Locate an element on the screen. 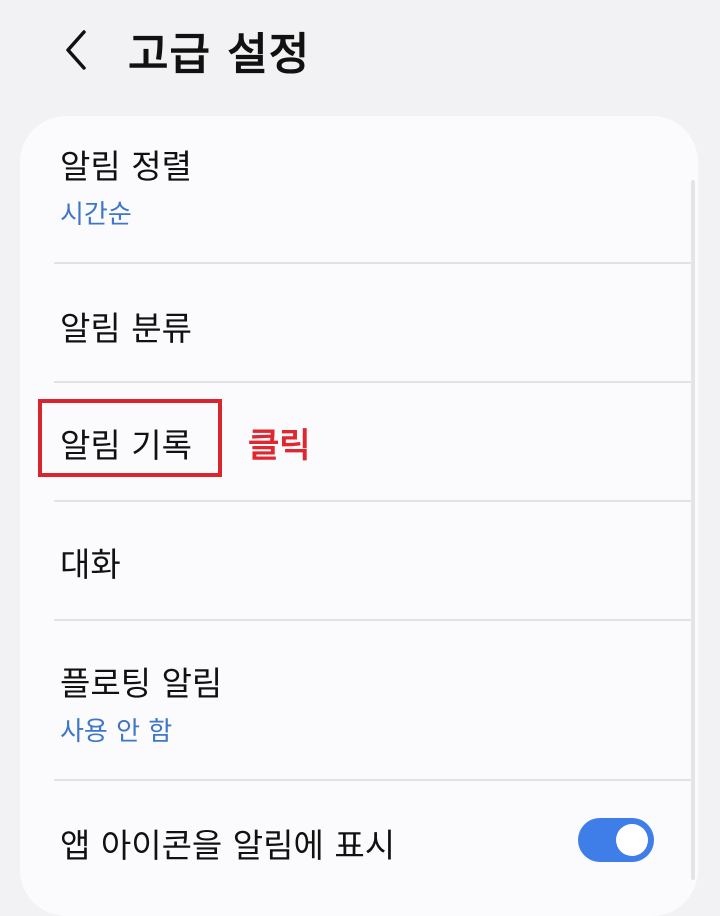  show-app-icon-toggle is located at coordinates (616, 840).